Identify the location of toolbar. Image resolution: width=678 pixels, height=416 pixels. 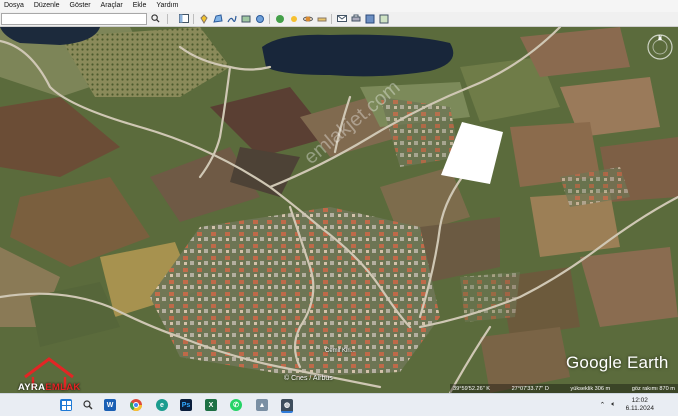
(339, 19).